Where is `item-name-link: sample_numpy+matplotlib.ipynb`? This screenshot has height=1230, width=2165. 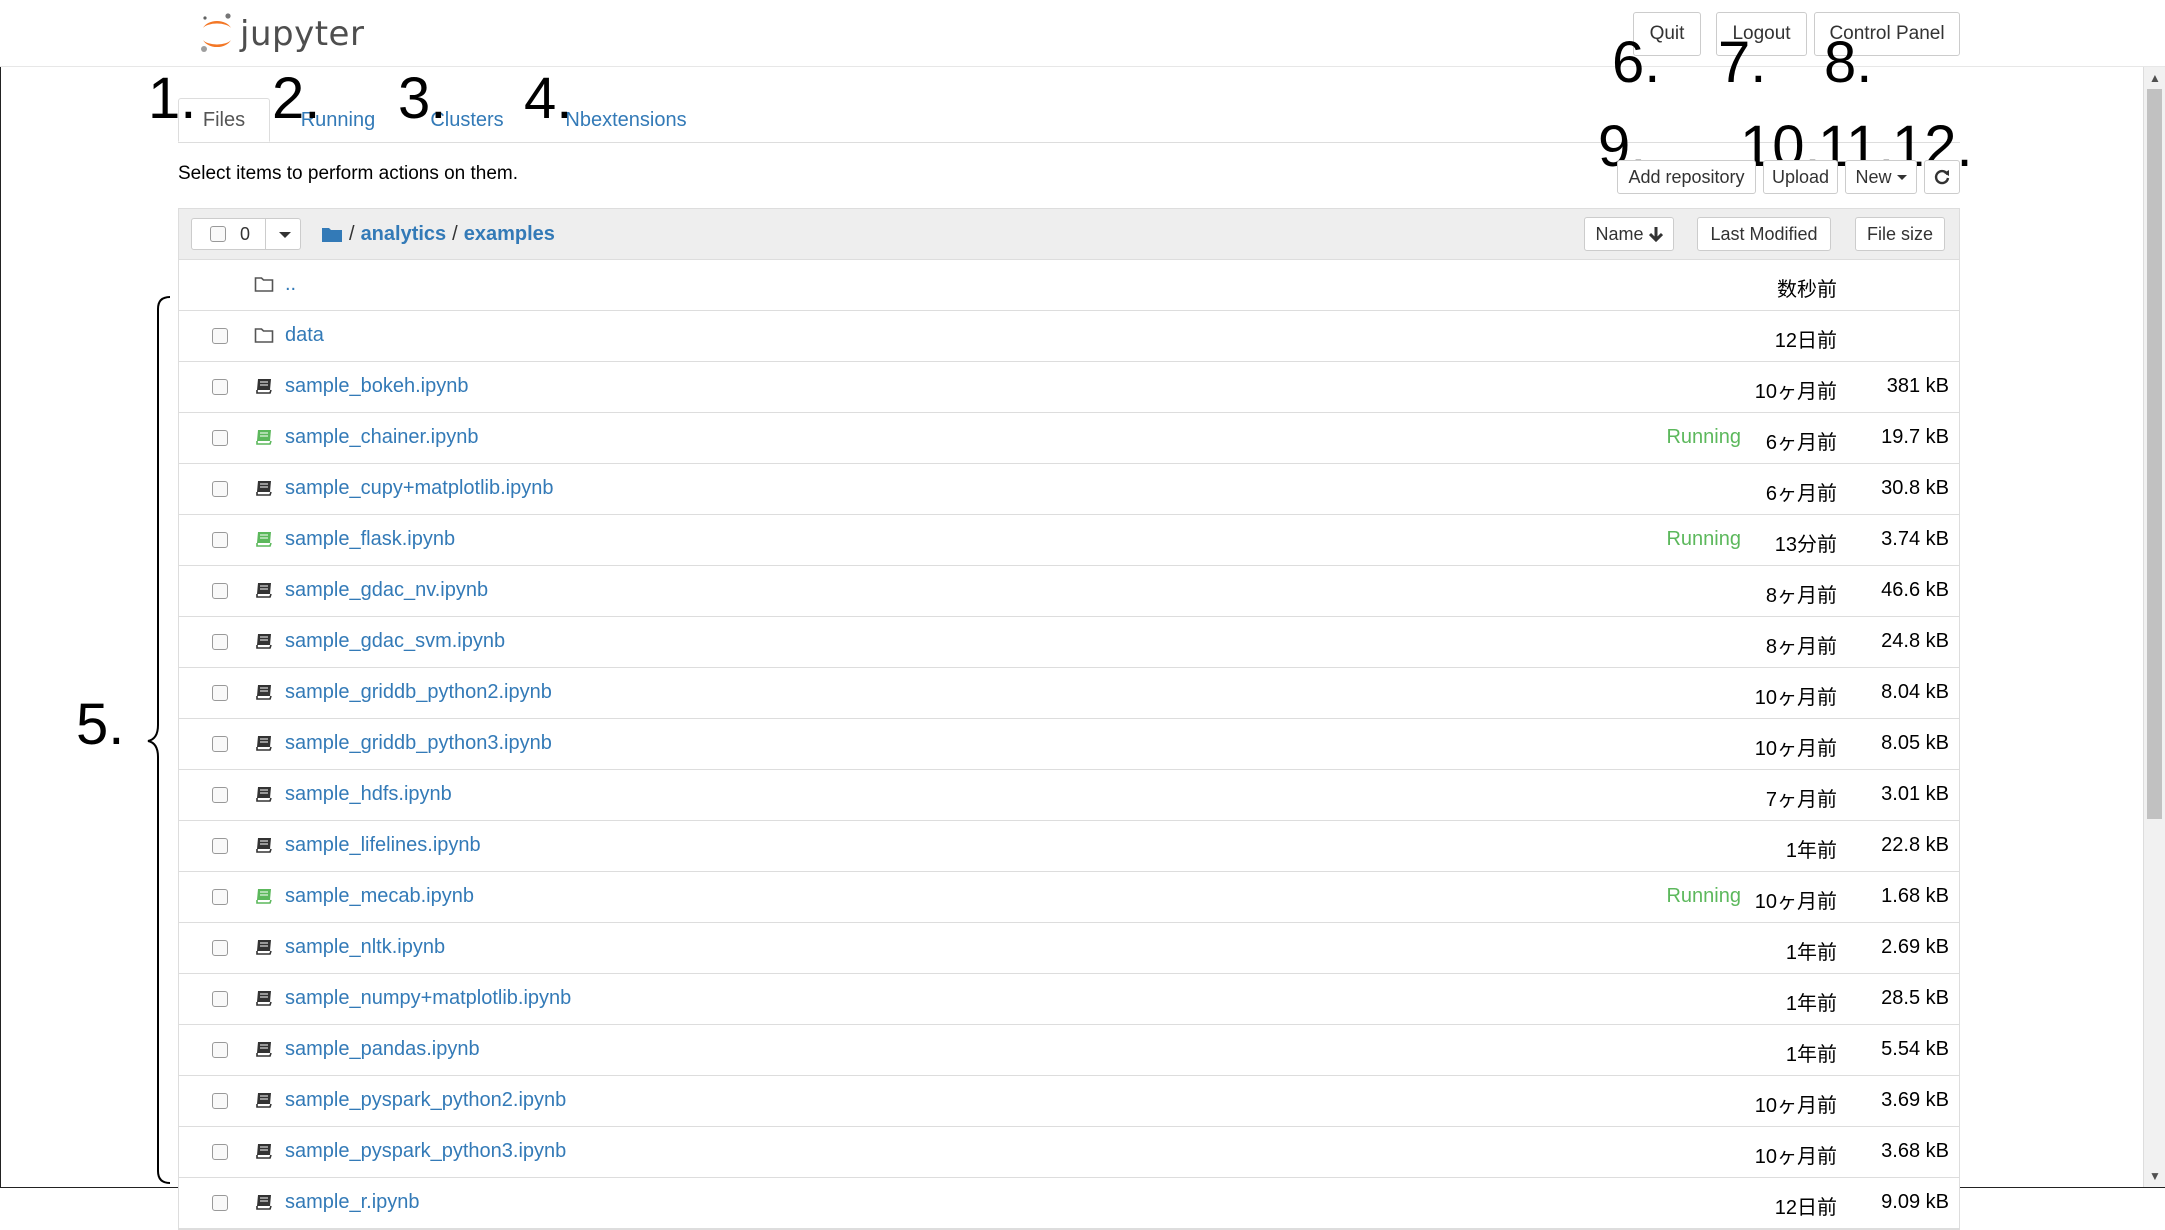
item-name-link: sample_numpy+matplotlib.ipynb is located at coordinates (428, 998).